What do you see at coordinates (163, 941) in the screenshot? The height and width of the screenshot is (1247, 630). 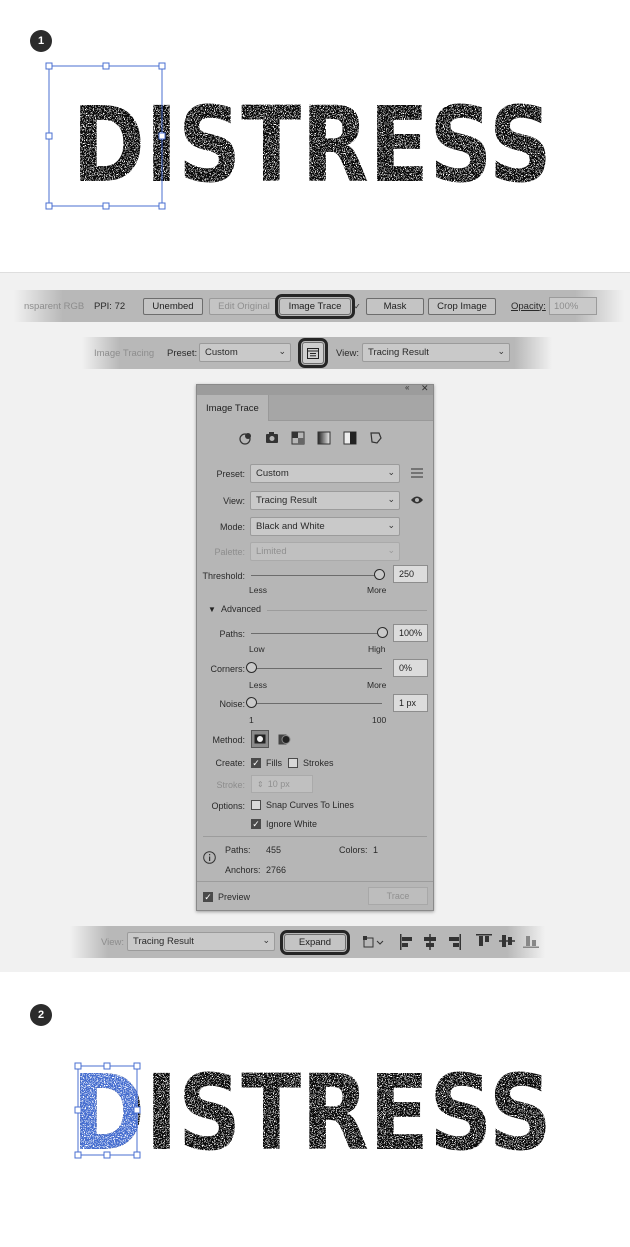 I see `tracing-view-value: Tracing Result` at bounding box center [163, 941].